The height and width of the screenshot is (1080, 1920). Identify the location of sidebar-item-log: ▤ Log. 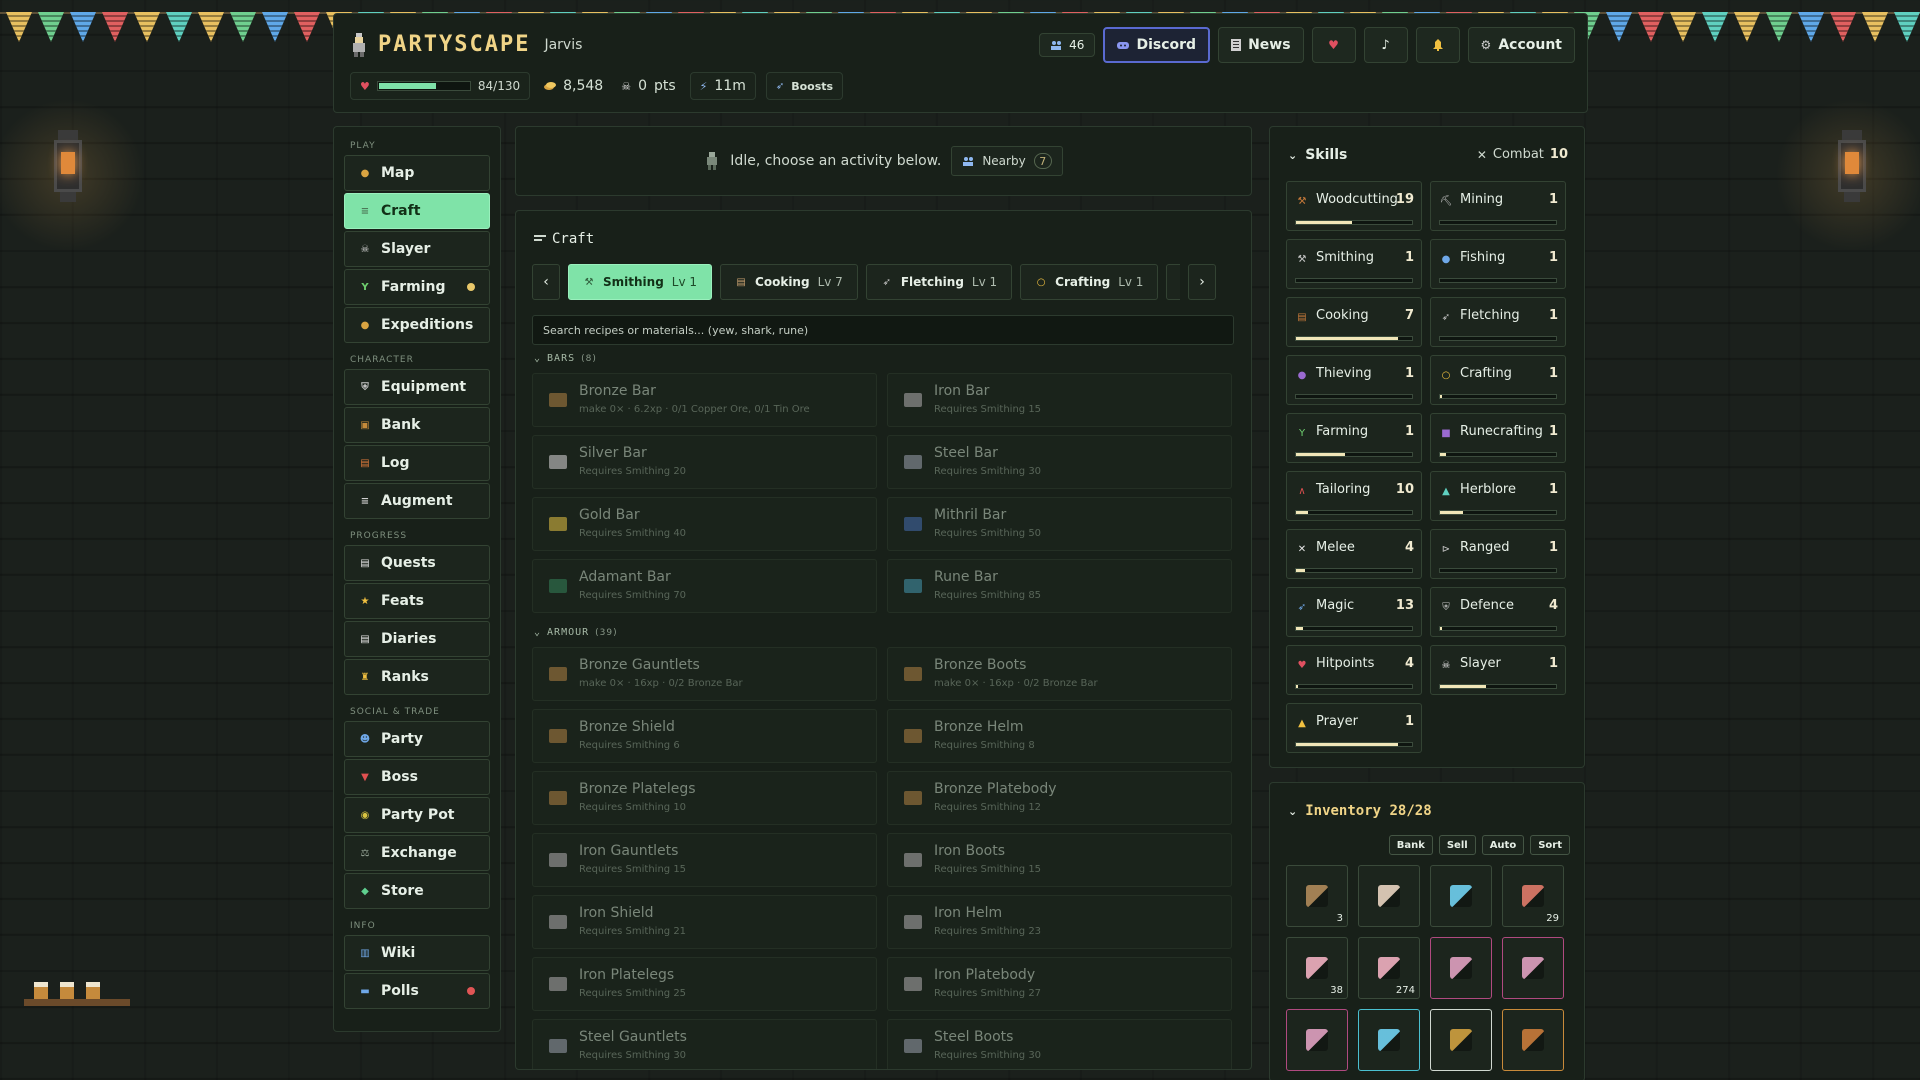
(417, 463).